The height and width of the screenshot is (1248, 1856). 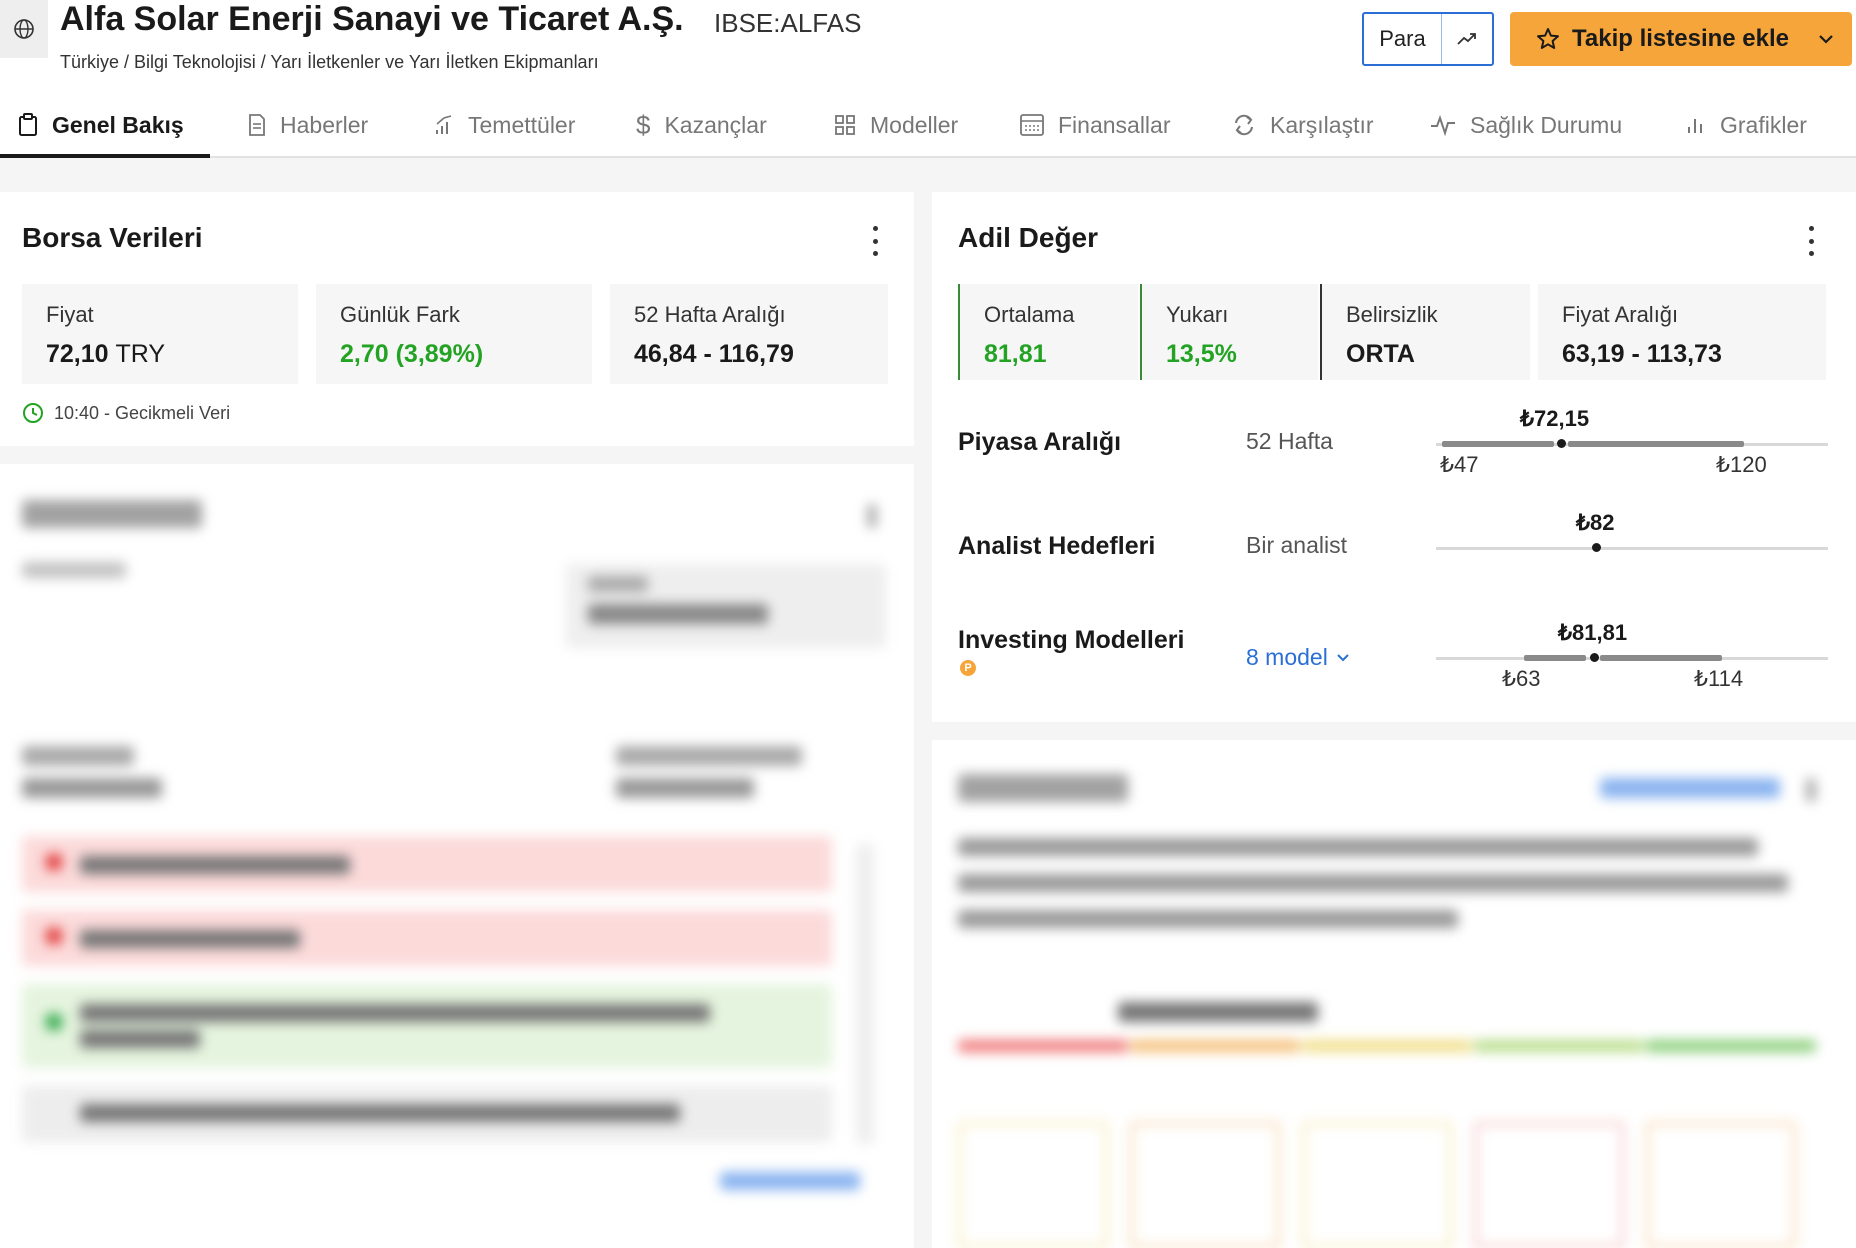 I want to click on investing-models-low: ₺63, so click(x=1521, y=678).